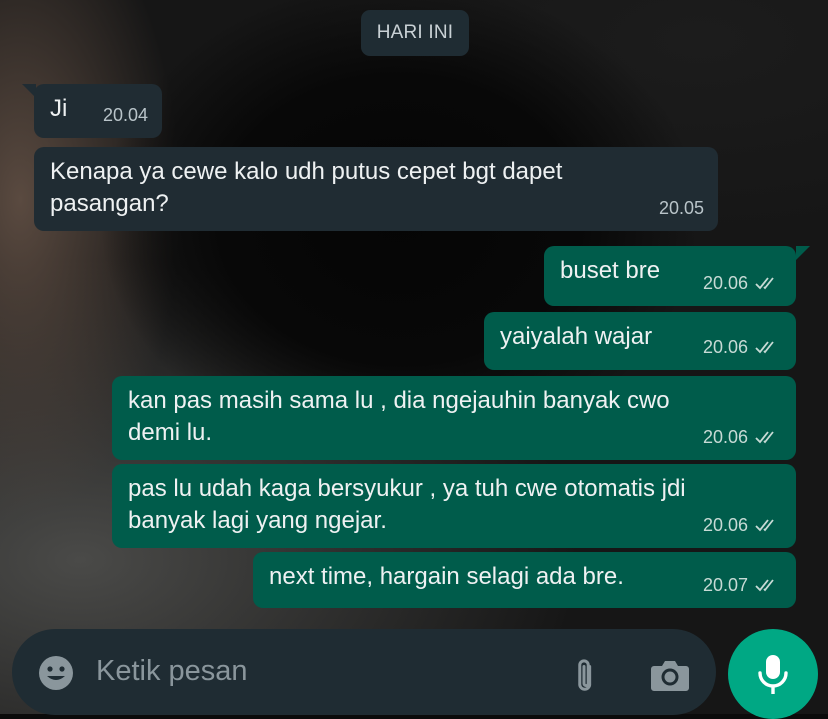  What do you see at coordinates (670, 276) in the screenshot?
I see `message-bubble-outgoing: buset bre 20.06` at bounding box center [670, 276].